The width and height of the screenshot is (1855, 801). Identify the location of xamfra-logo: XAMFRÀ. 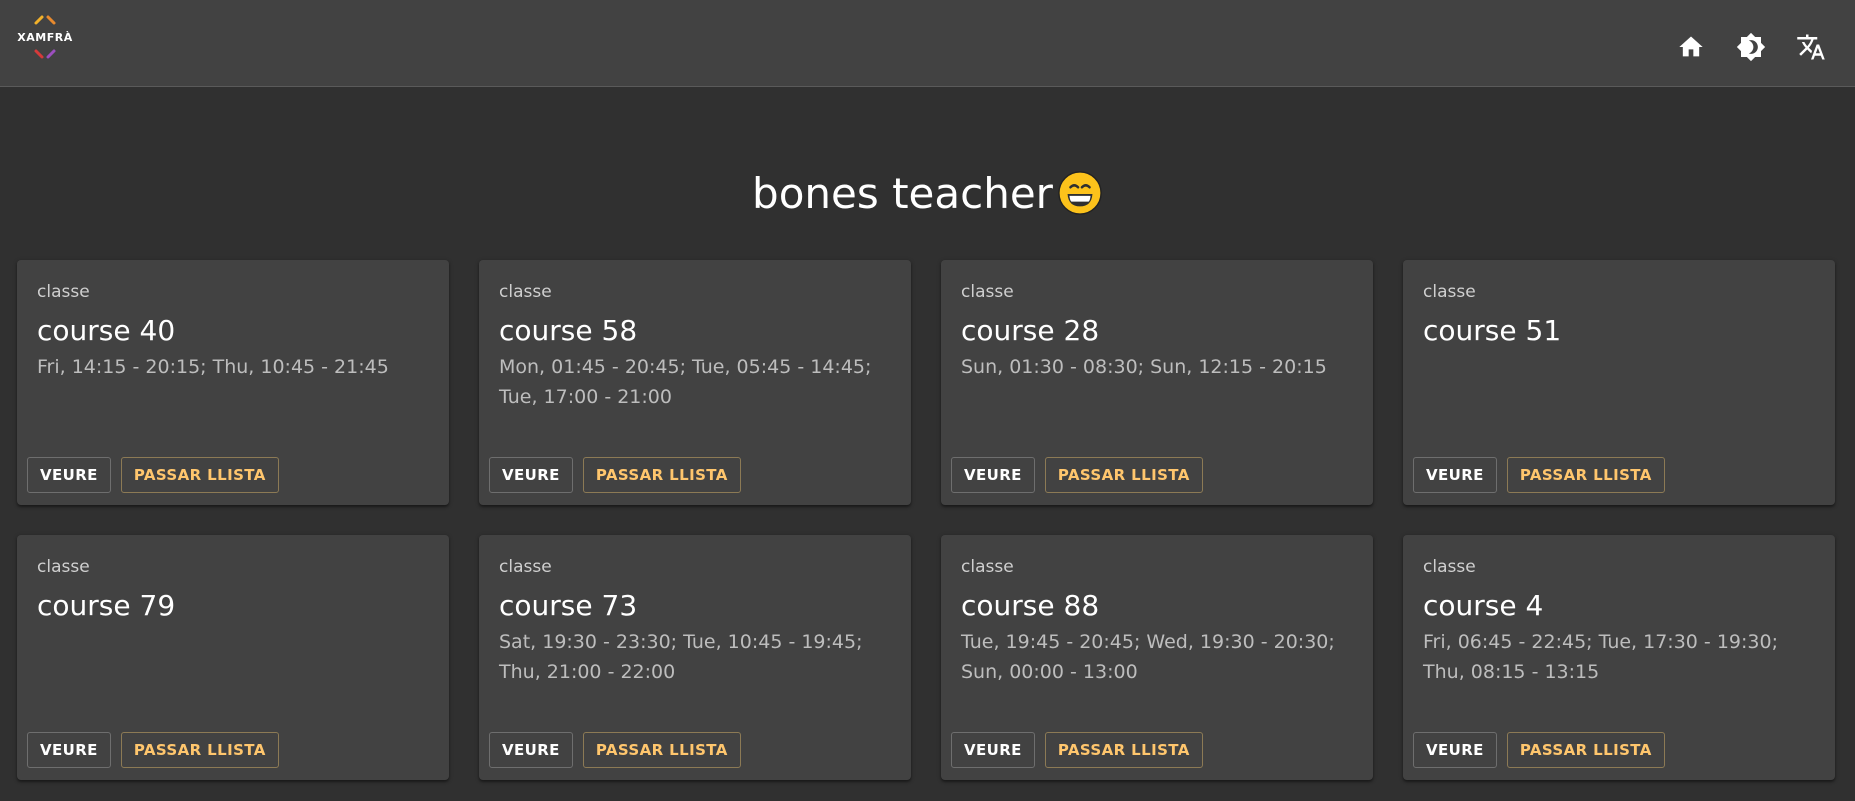
(45, 39).